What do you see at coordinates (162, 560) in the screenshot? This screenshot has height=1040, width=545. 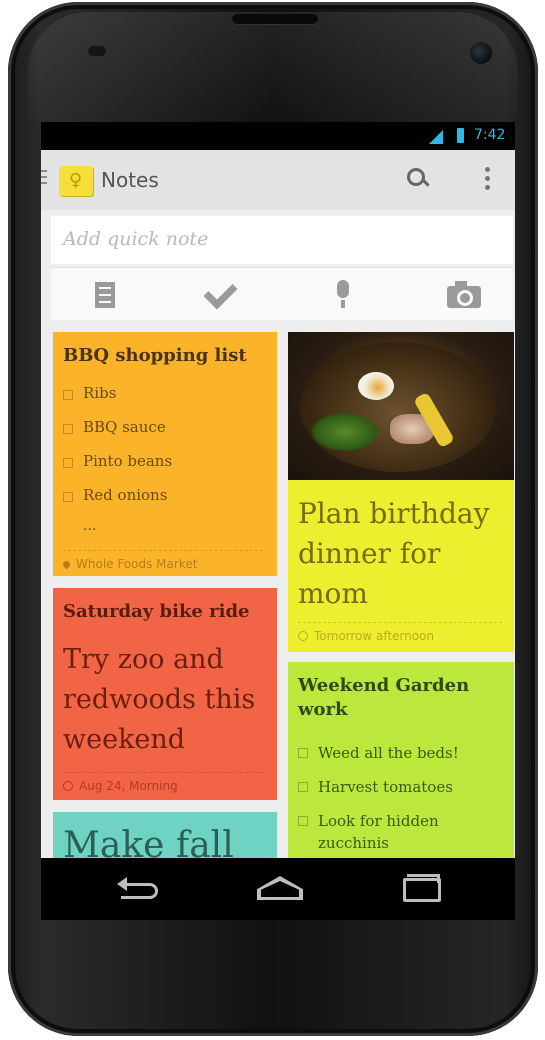 I see `location-reminder: Whole Foods Market` at bounding box center [162, 560].